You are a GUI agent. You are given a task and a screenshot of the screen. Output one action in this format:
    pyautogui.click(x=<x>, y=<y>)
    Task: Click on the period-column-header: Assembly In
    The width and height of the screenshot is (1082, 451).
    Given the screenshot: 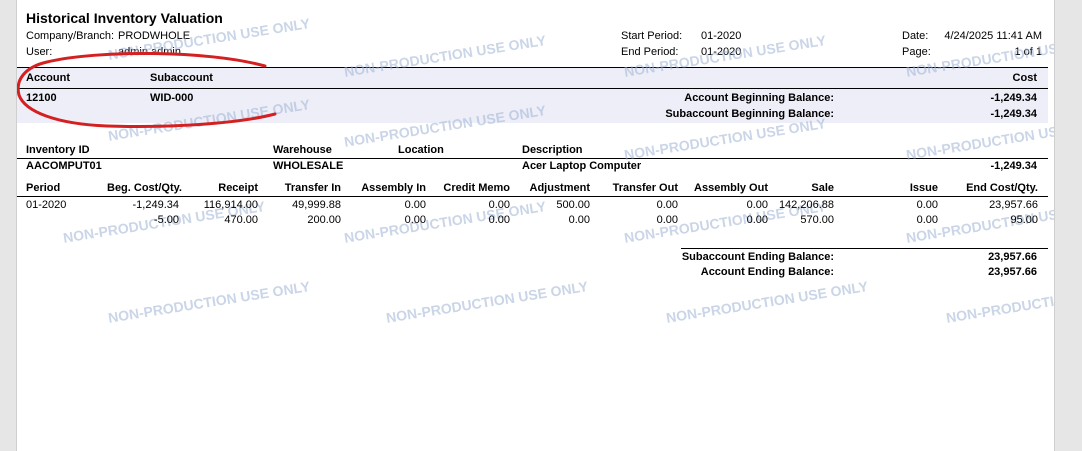 What is the action you would take?
    pyautogui.click(x=393, y=188)
    